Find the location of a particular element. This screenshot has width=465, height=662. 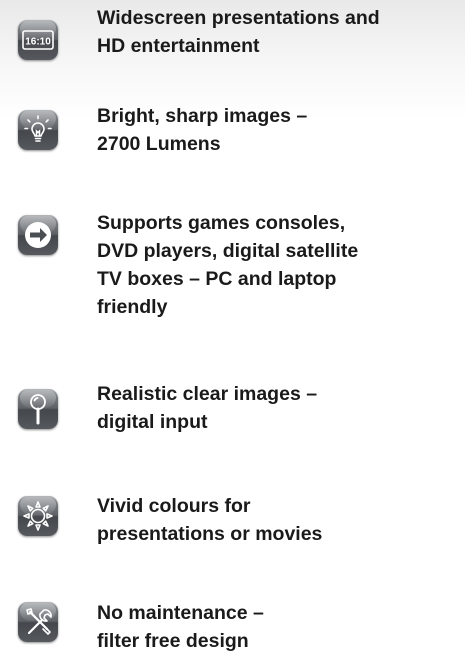

feature-text-clarity: Realistic clear images – digital input is located at coordinates (207, 408).